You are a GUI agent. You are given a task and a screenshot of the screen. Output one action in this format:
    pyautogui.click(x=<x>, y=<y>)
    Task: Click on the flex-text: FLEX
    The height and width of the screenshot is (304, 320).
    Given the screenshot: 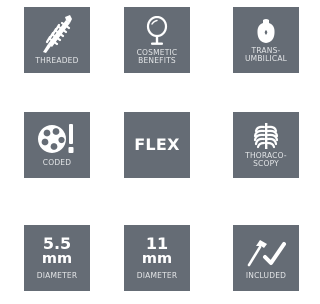 What is the action you would take?
    pyautogui.click(x=157, y=144)
    